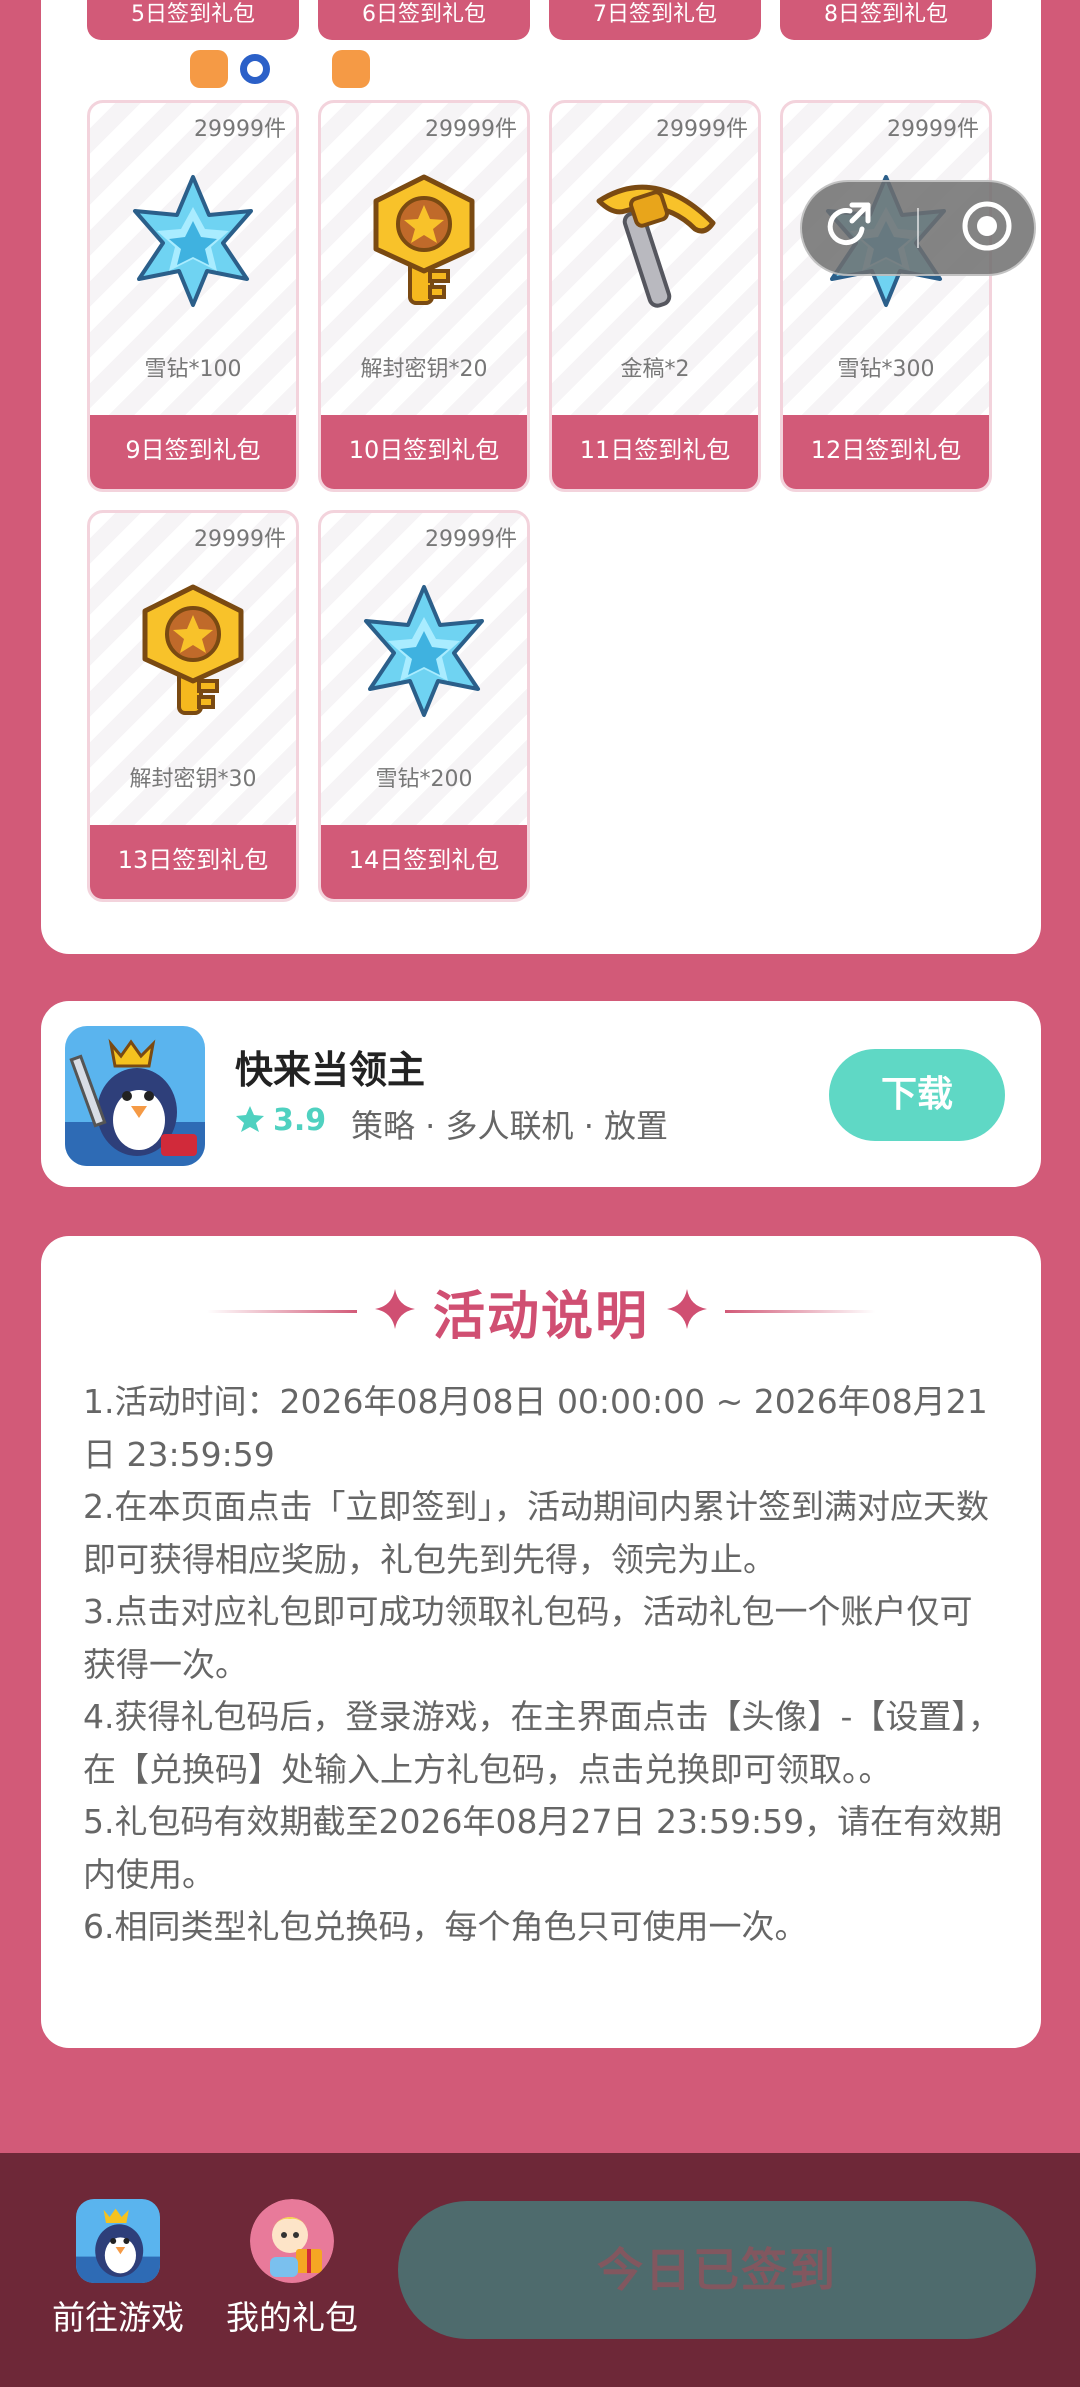  Describe the element at coordinates (541, 1094) in the screenshot. I see `game-card: 快来当领主 3.9 策略 · 多人联机 · 放置 下载` at that location.